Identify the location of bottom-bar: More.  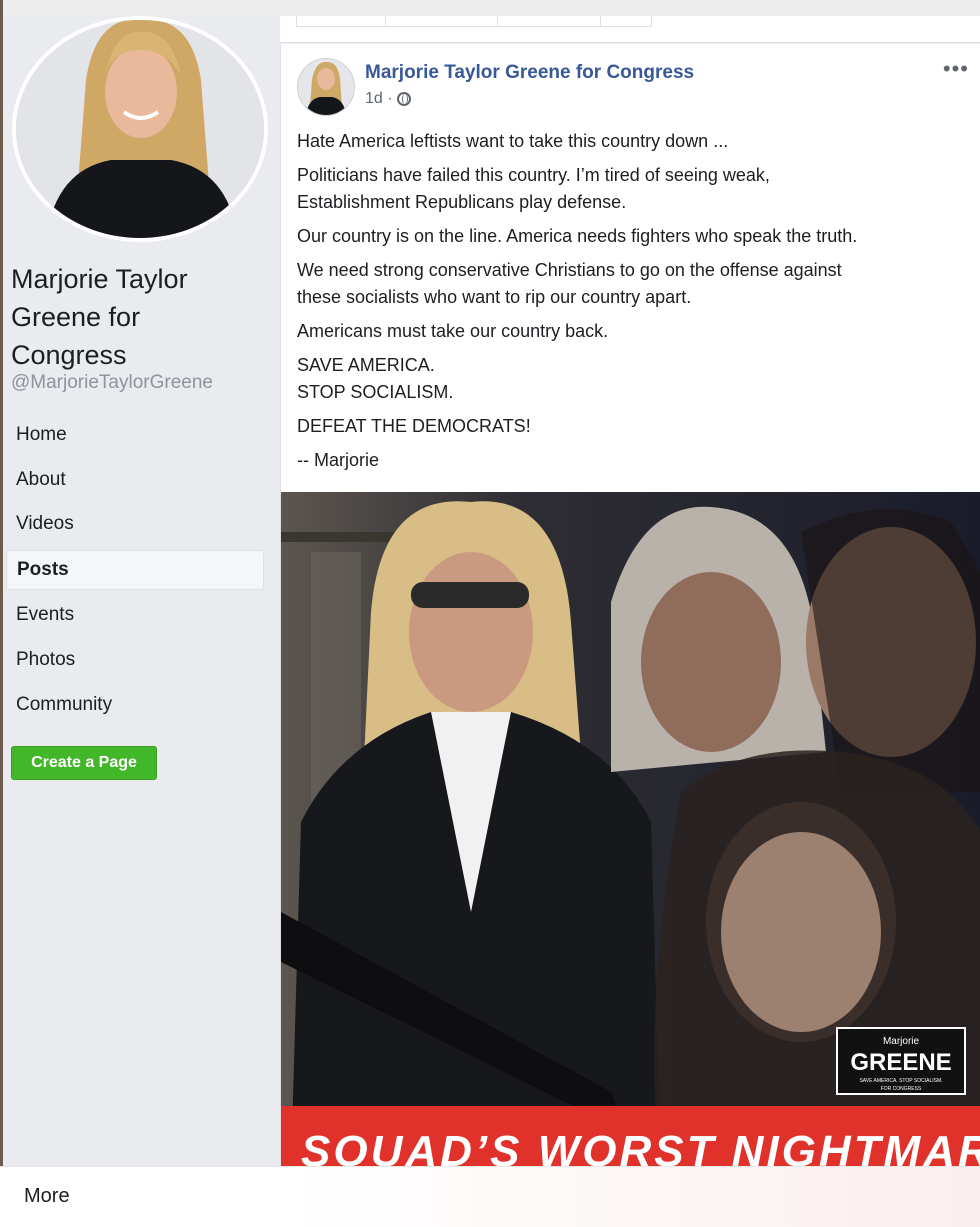
(490, 1196).